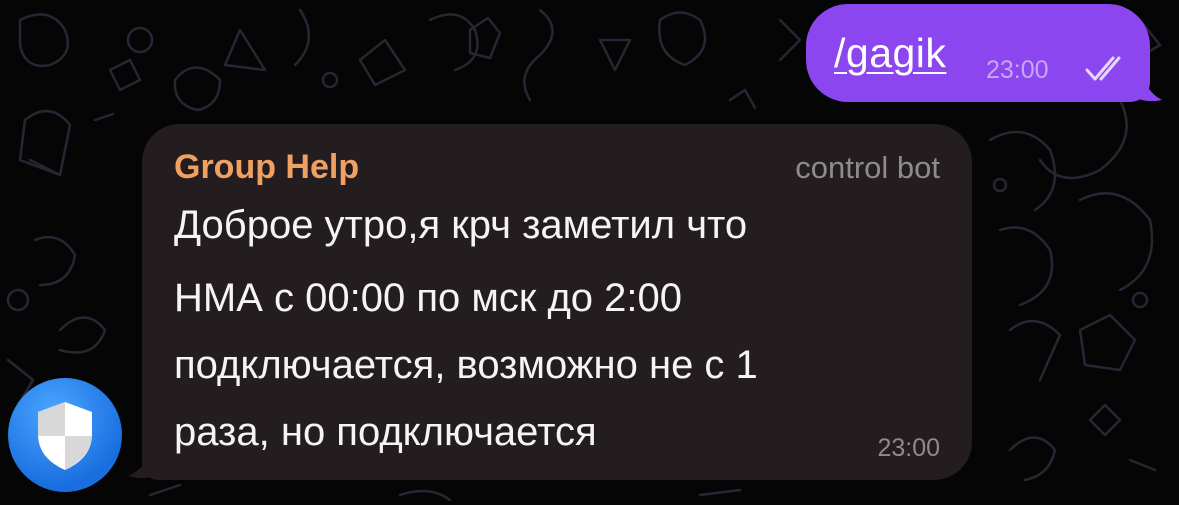 The width and height of the screenshot is (1179, 505). I want to click on sender-name: Group Help, so click(266, 167).